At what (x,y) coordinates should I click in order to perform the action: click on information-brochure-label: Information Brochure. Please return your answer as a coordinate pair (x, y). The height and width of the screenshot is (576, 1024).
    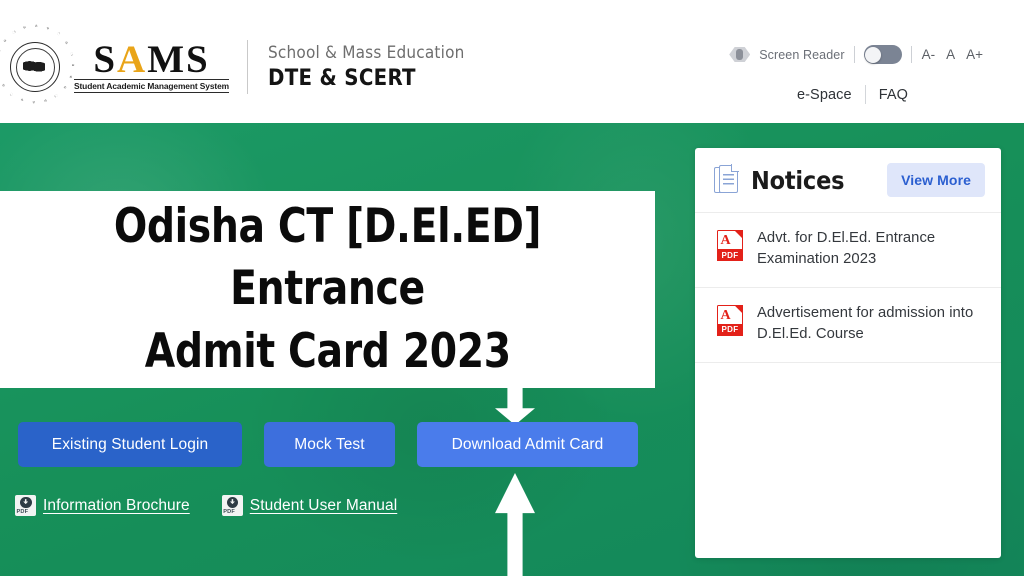
    Looking at the image, I should click on (116, 505).